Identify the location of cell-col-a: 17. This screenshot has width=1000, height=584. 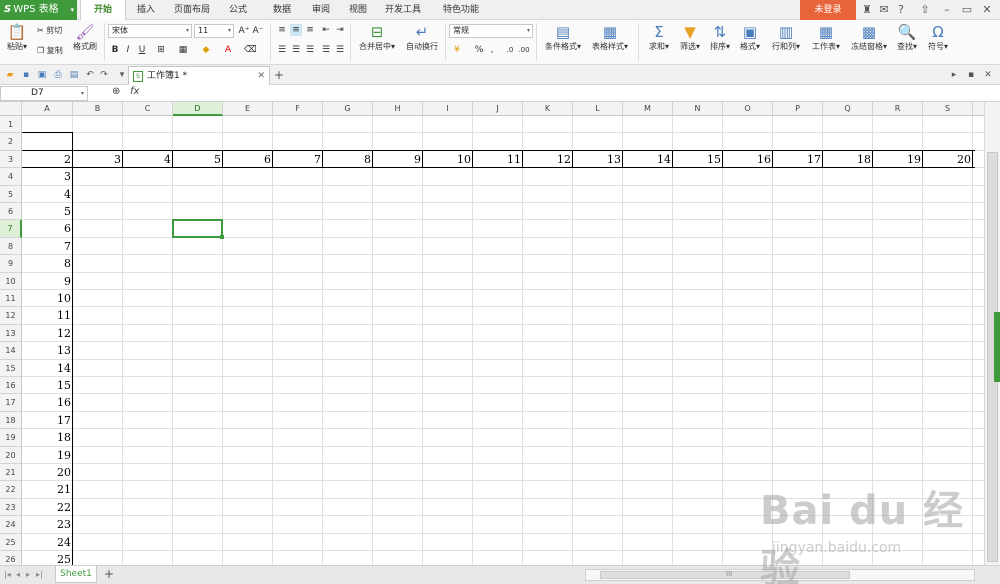
(47, 420).